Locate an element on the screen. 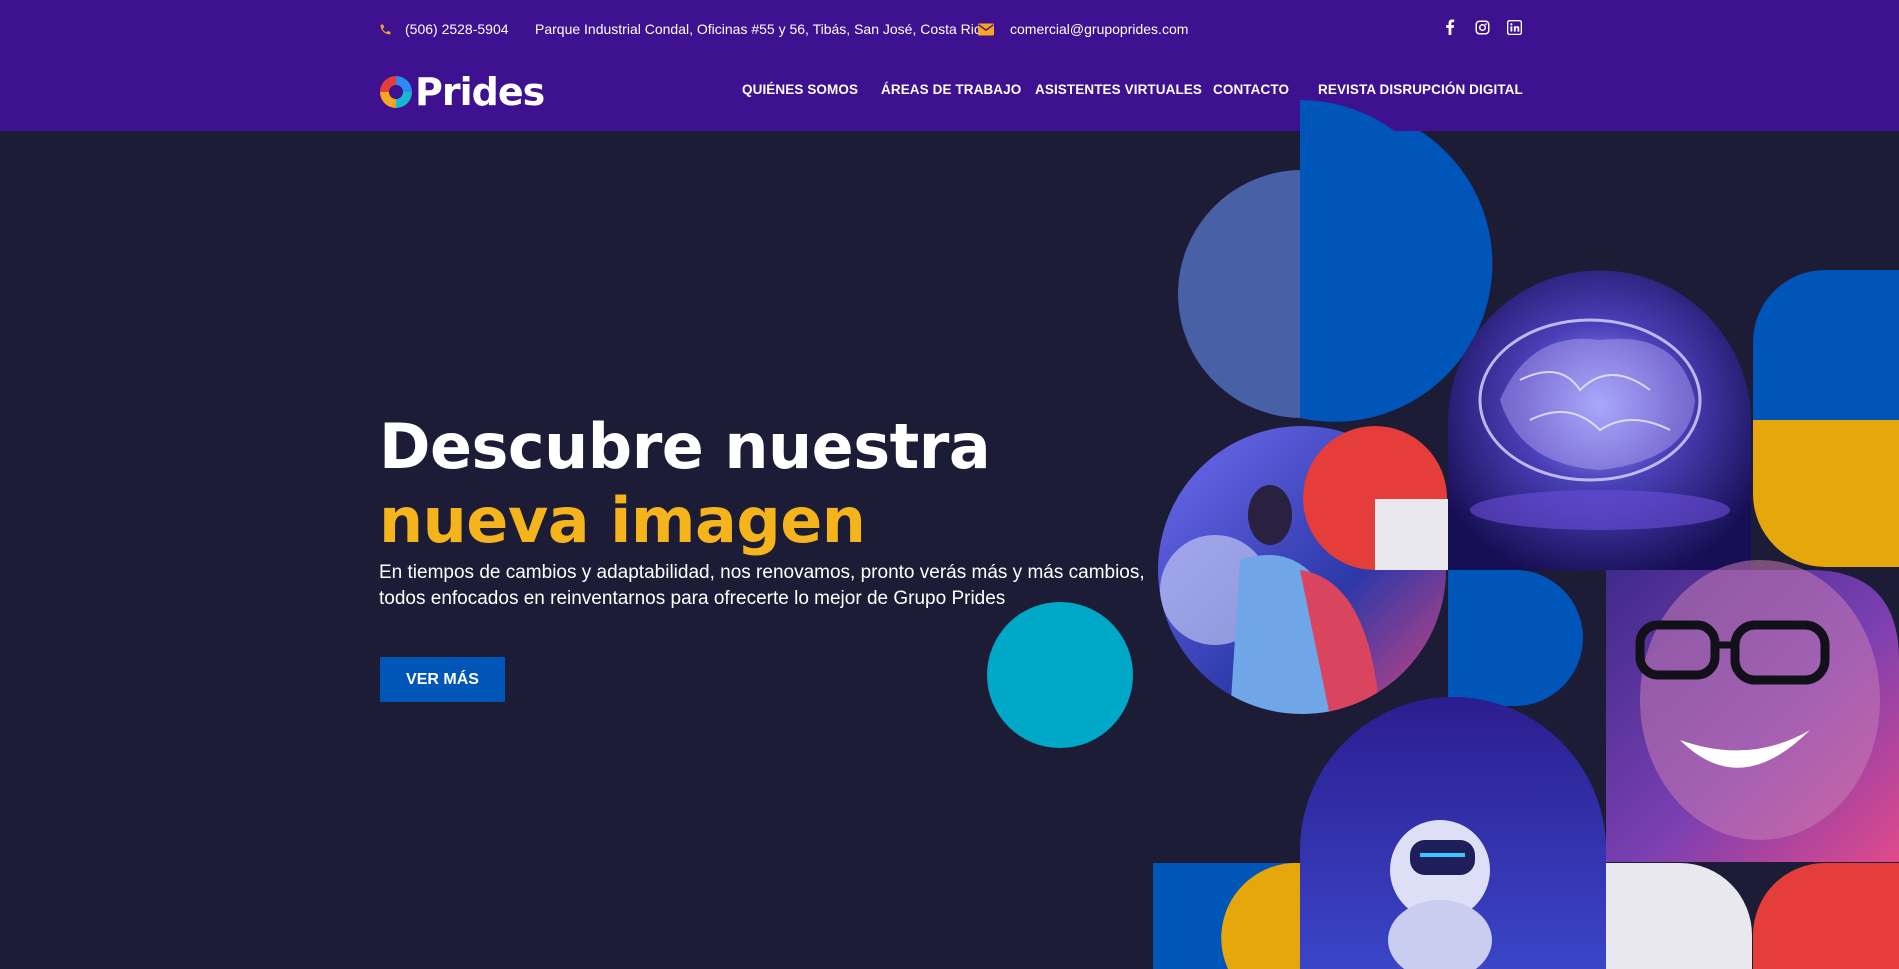 The image size is (1899, 969). nav-asistentes-virtuales: ASISTENTES VIRTUALES is located at coordinates (1118, 89).